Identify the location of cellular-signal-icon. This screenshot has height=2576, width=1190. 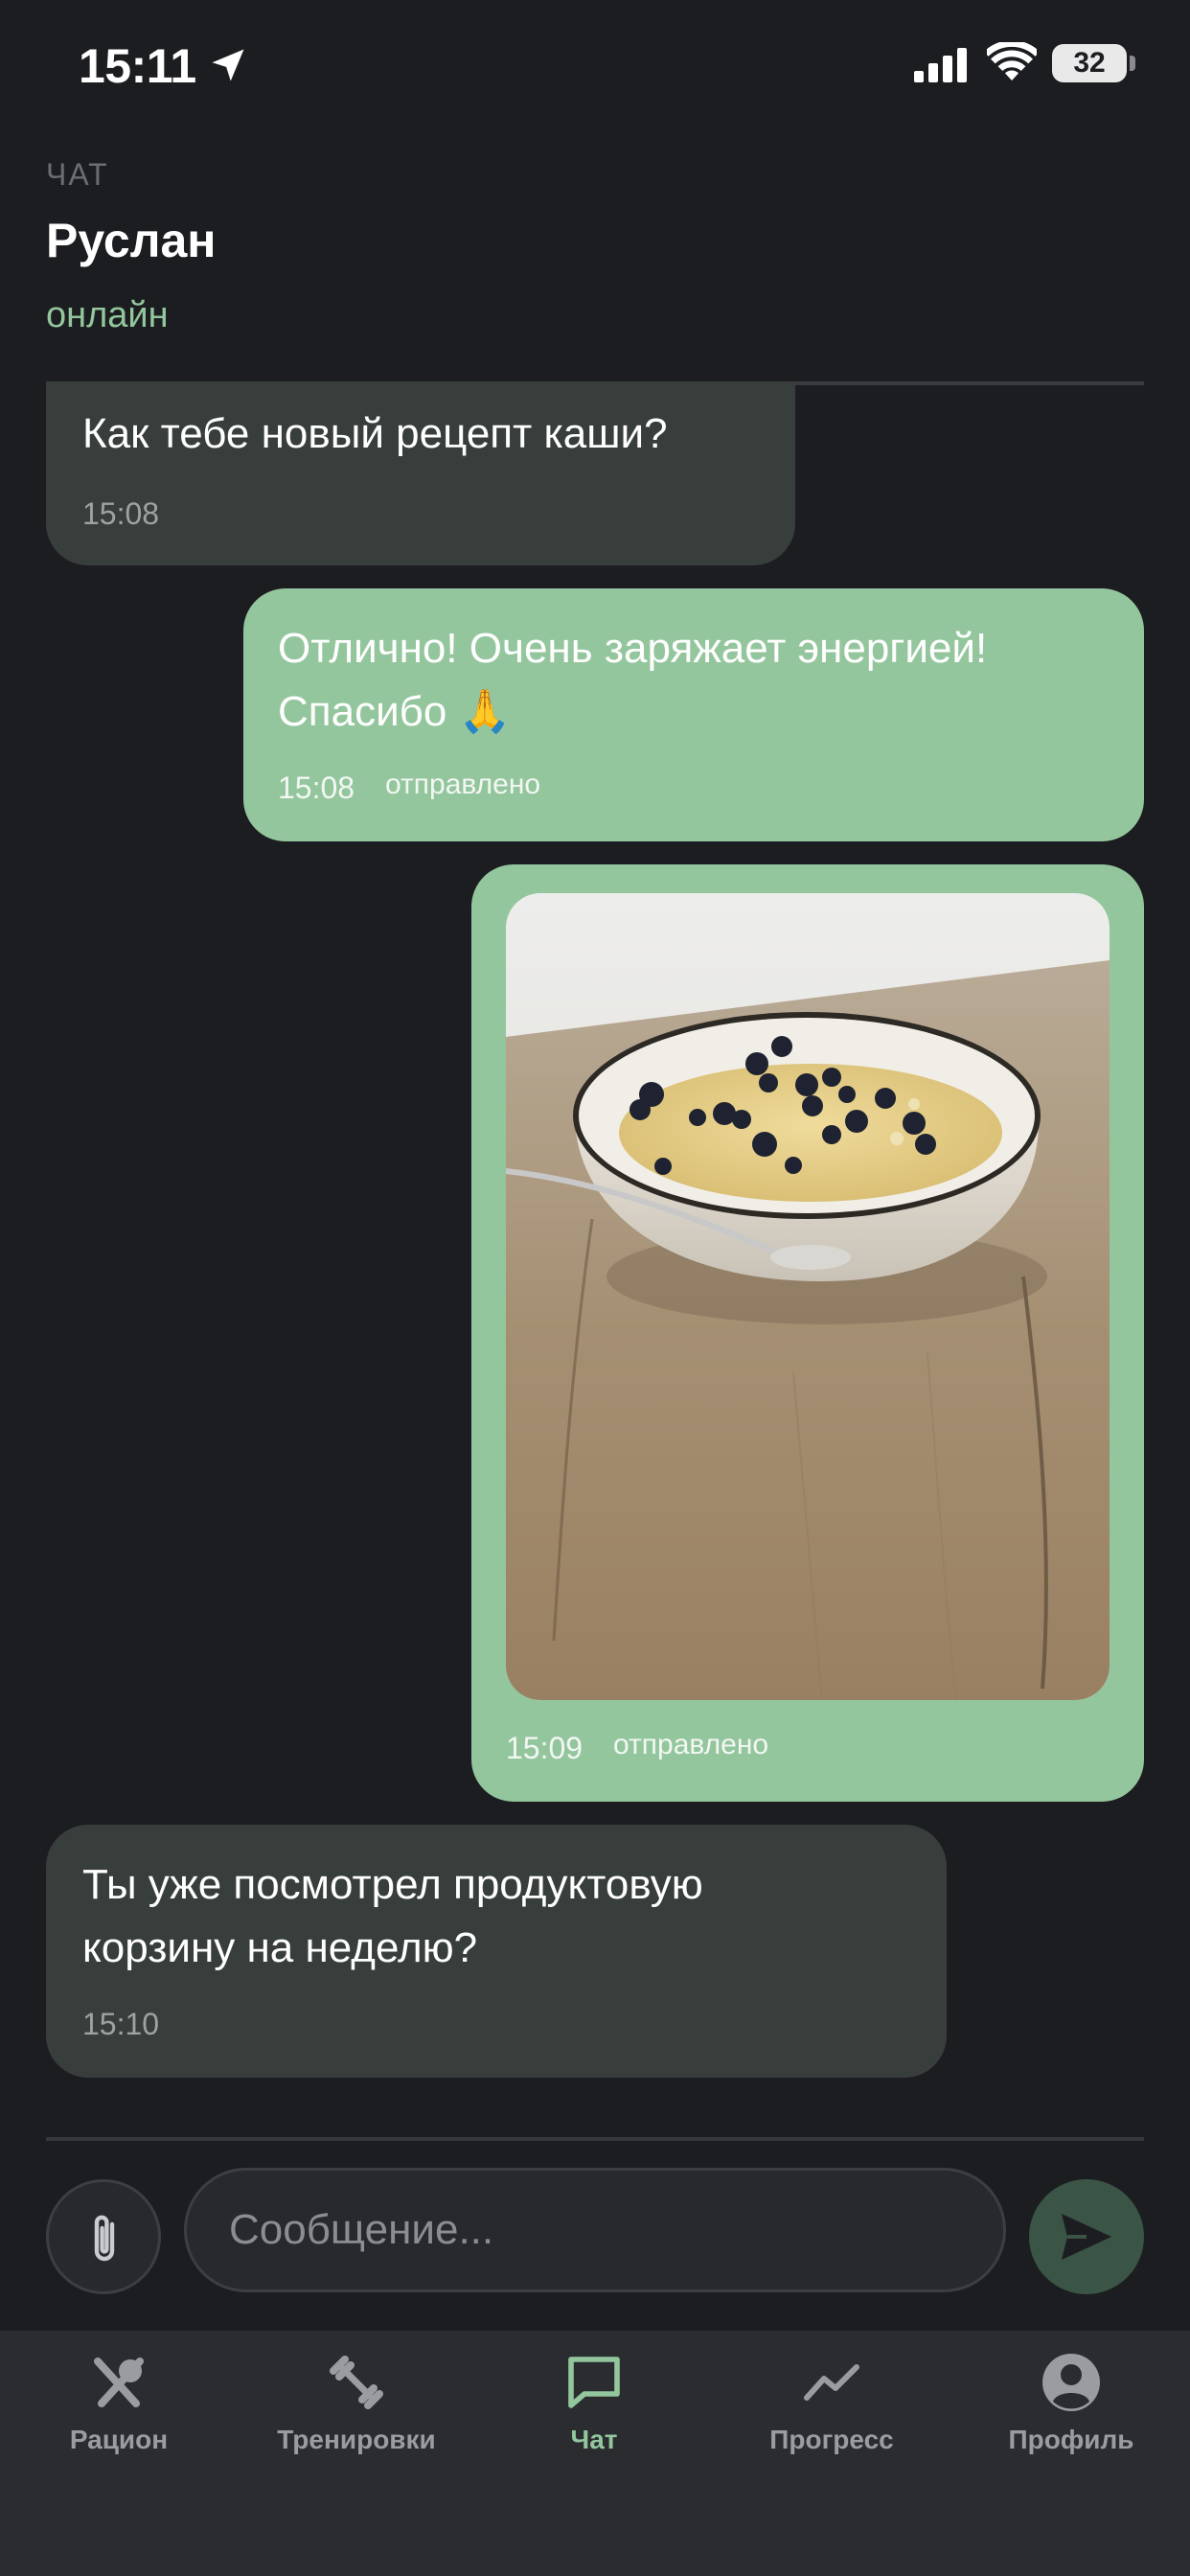
(941, 65).